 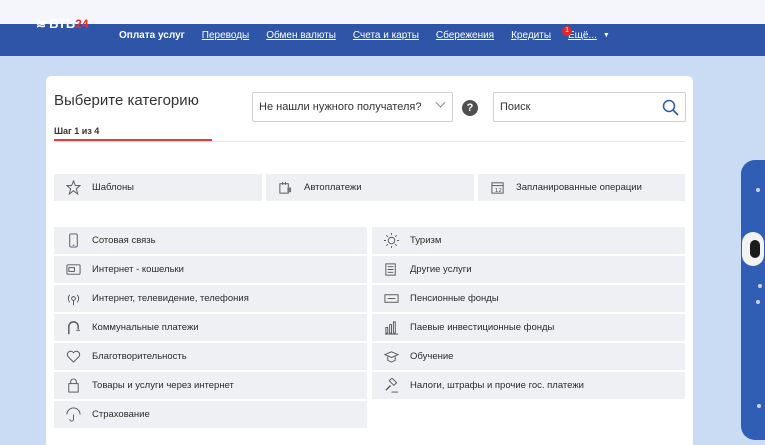 I want to click on category-label: Коммунальные платежи, so click(x=145, y=327).